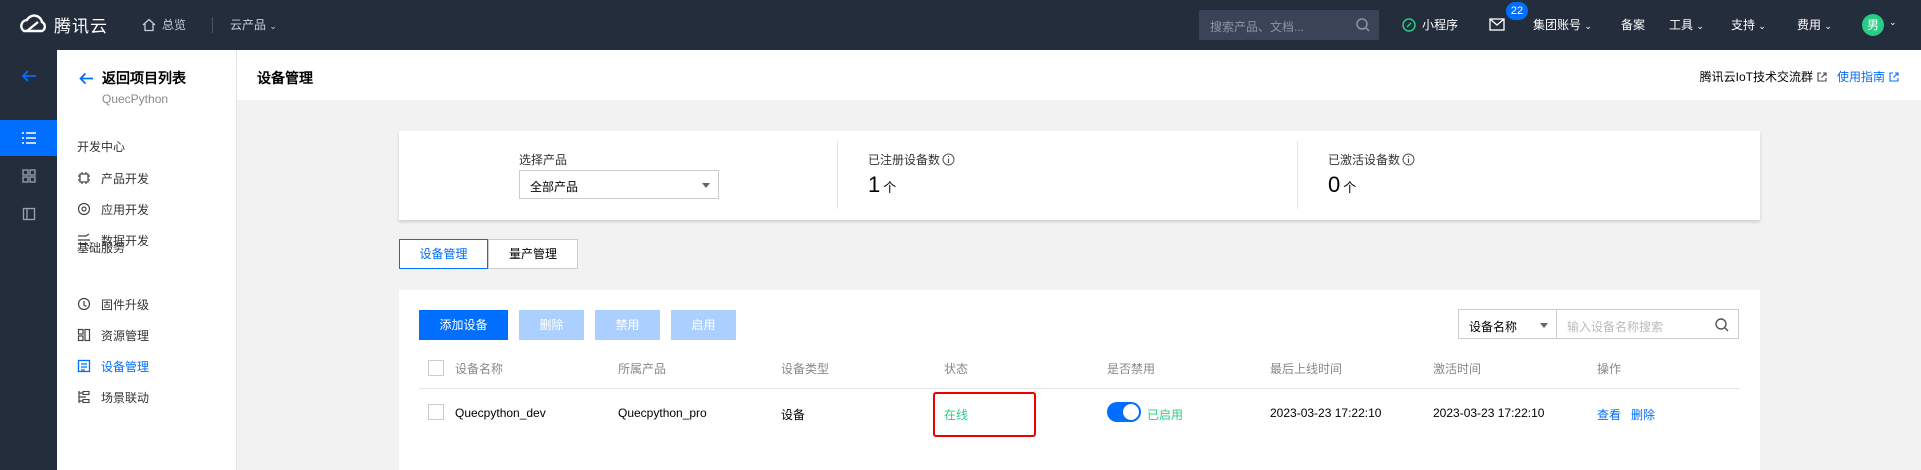 Image resolution: width=1921 pixels, height=470 pixels. I want to click on avatar: 男, so click(1873, 25).